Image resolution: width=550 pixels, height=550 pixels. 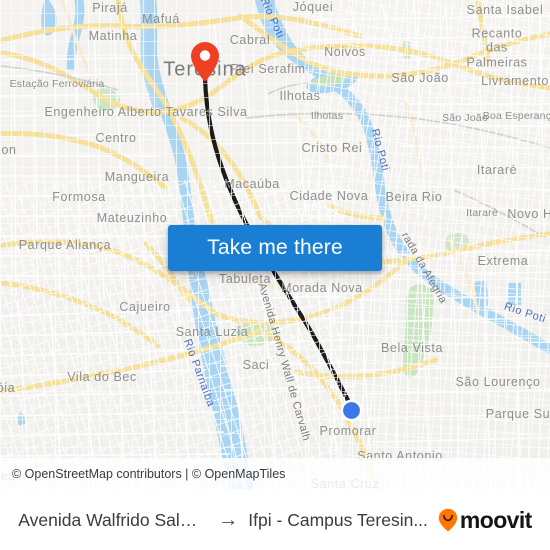 I want to click on destination-dot, so click(x=351, y=410).